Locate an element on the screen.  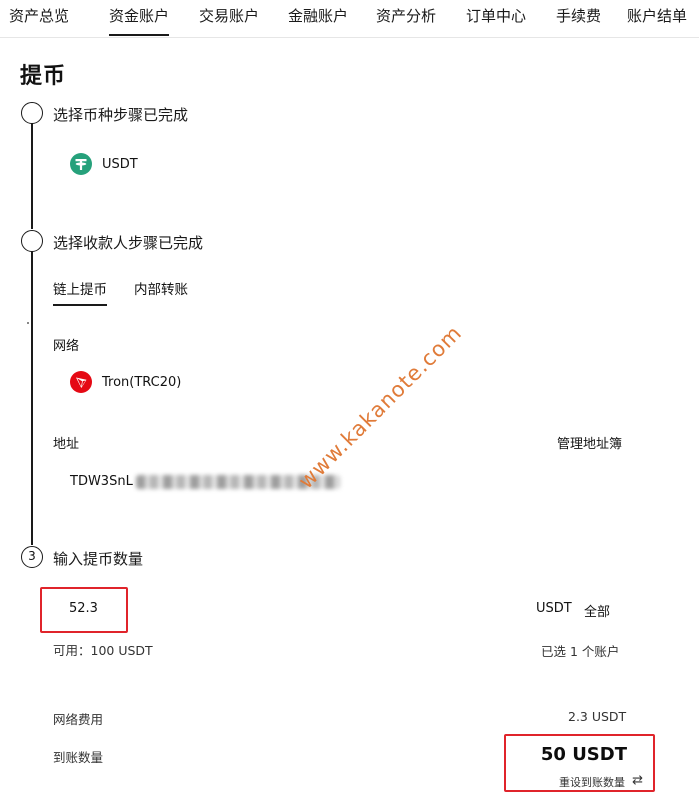
address-label: 地址 is located at coordinates (66, 444).